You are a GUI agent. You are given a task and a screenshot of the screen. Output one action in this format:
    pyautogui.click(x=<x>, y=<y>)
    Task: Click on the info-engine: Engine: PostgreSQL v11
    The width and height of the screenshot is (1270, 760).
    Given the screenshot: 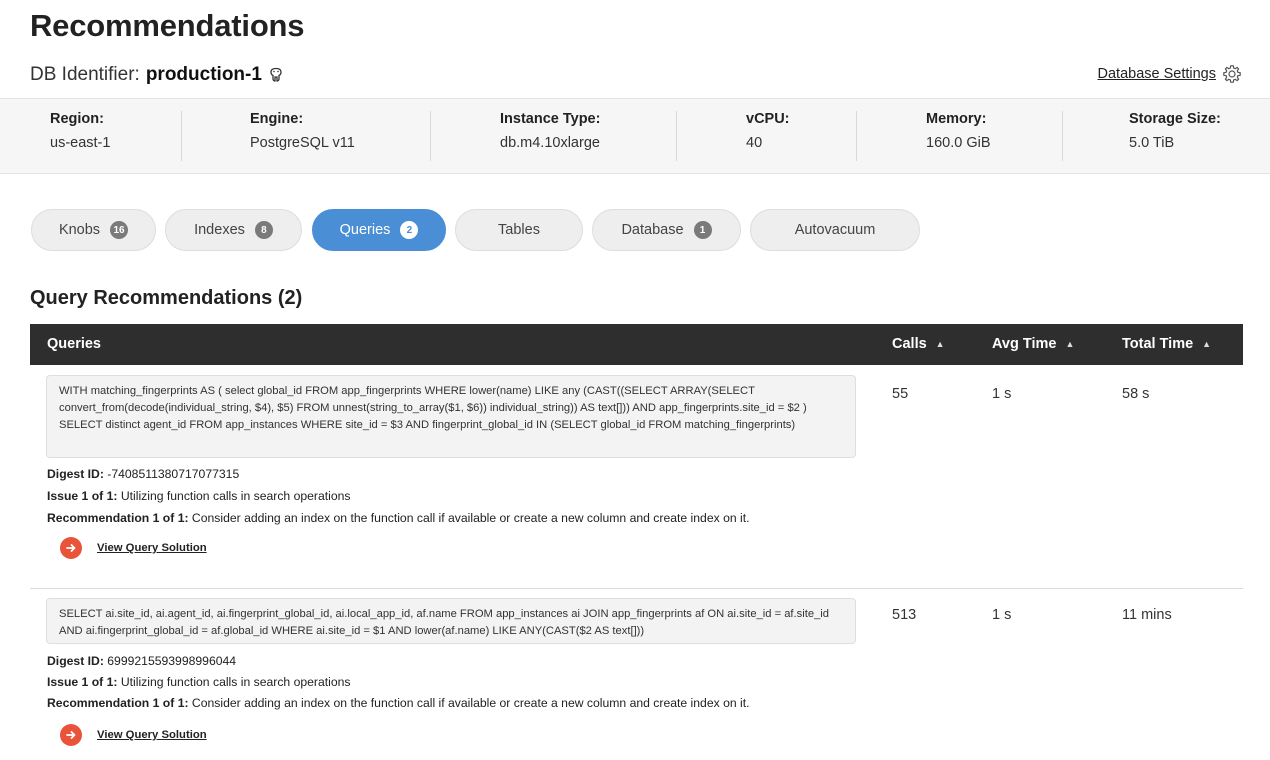 What is the action you would take?
    pyautogui.click(x=302, y=137)
    